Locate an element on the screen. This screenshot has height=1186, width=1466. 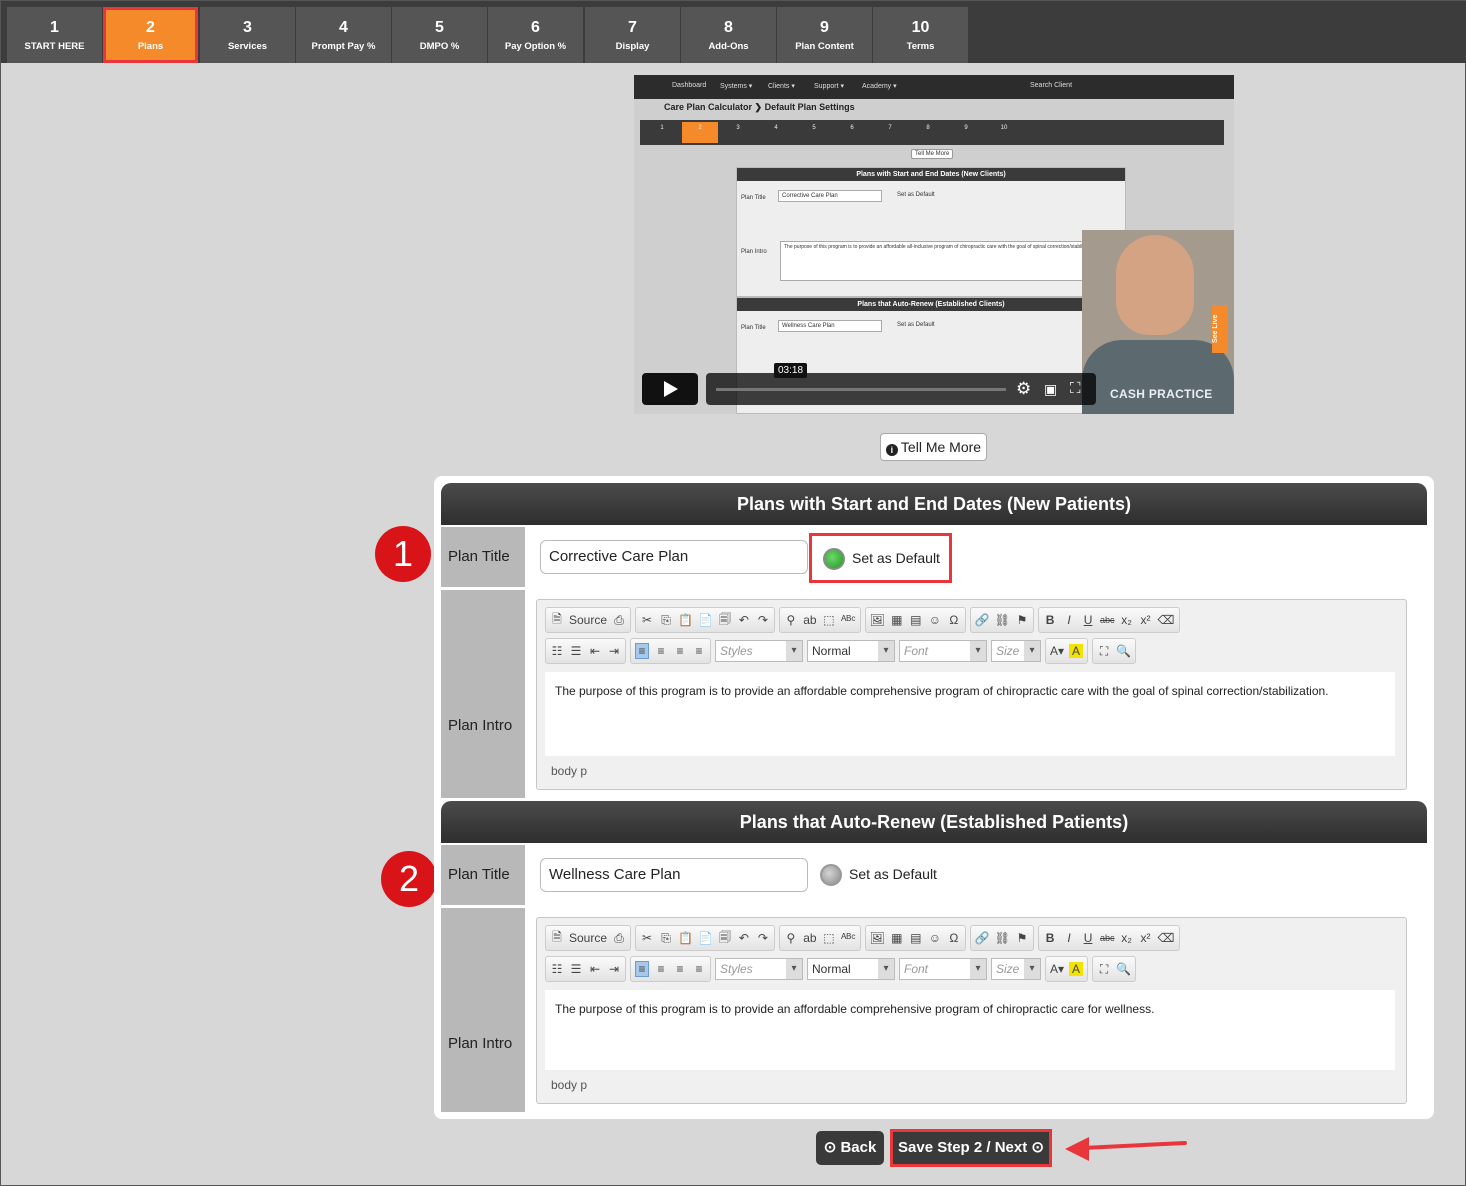
unlink-icon: ⛓ is located at coordinates (1002, 620).